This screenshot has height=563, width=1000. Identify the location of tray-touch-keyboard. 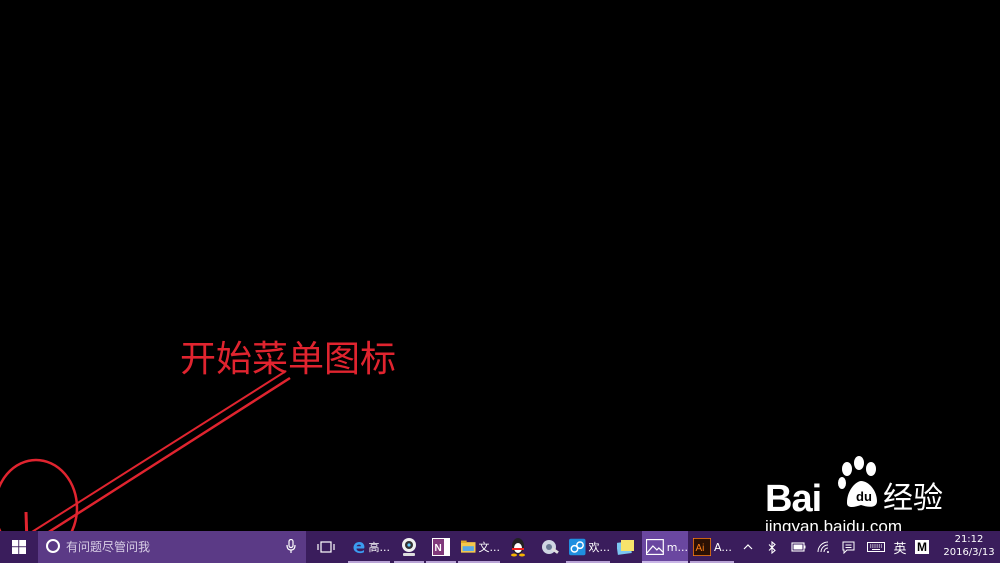
(876, 547).